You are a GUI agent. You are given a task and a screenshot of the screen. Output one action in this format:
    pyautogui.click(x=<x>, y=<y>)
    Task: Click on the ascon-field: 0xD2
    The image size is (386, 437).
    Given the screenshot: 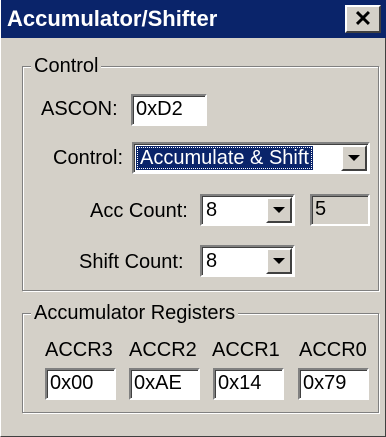 What is the action you would take?
    pyautogui.click(x=169, y=110)
    